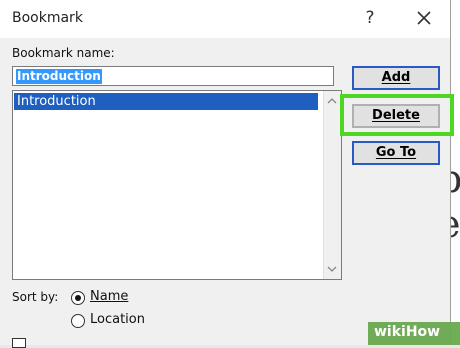  What do you see at coordinates (173, 76) in the screenshot?
I see `bookmark-name-input: Introduction` at bounding box center [173, 76].